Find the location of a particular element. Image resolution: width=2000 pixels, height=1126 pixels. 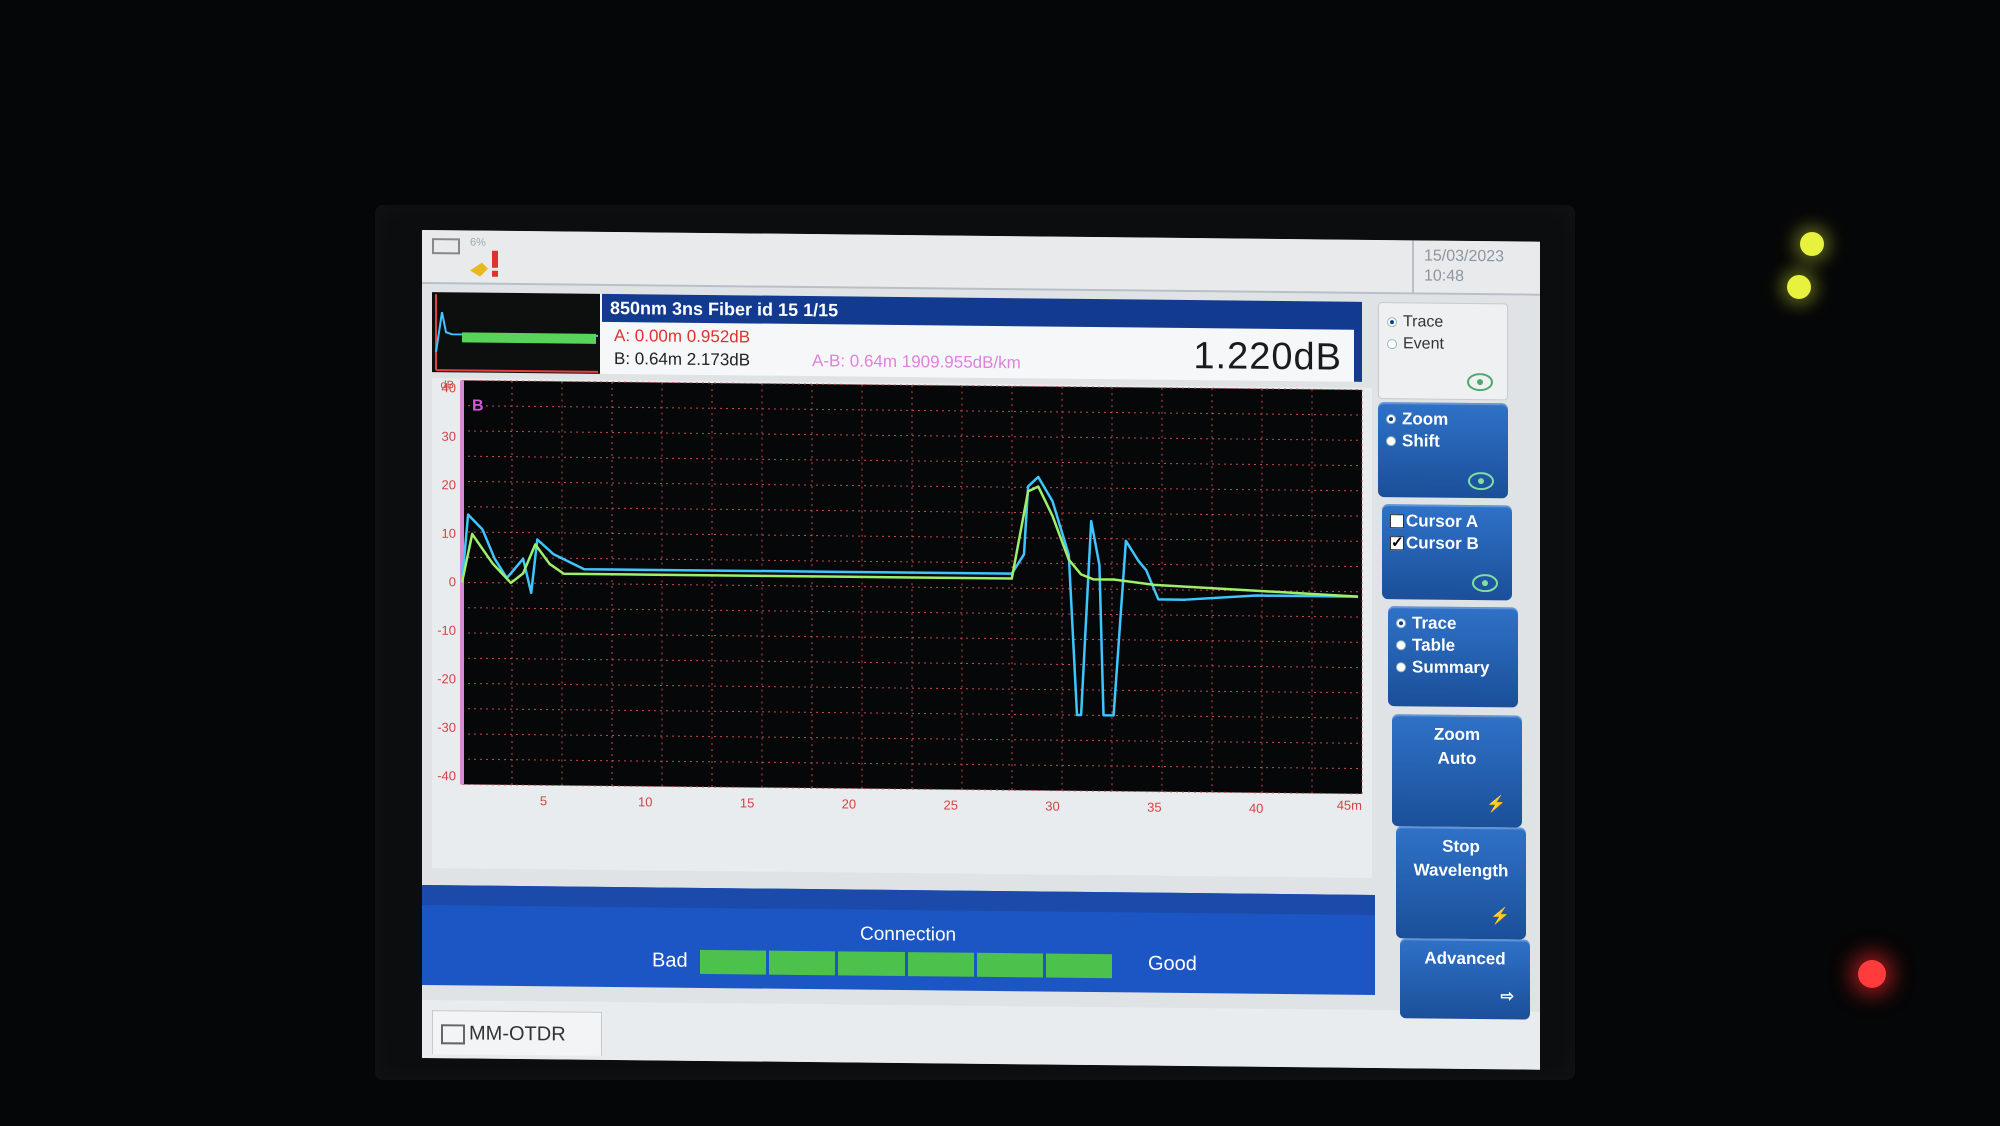

connection-meter is located at coordinates (906, 964).